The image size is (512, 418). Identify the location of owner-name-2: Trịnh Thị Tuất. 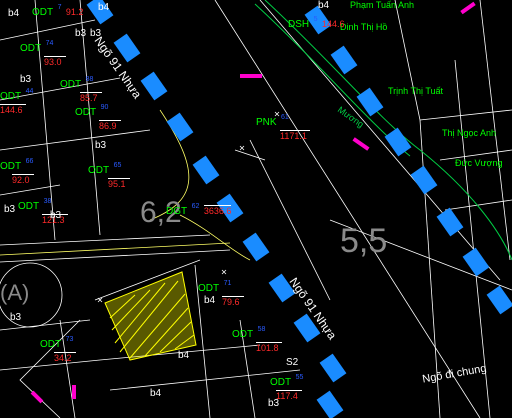
(416, 91).